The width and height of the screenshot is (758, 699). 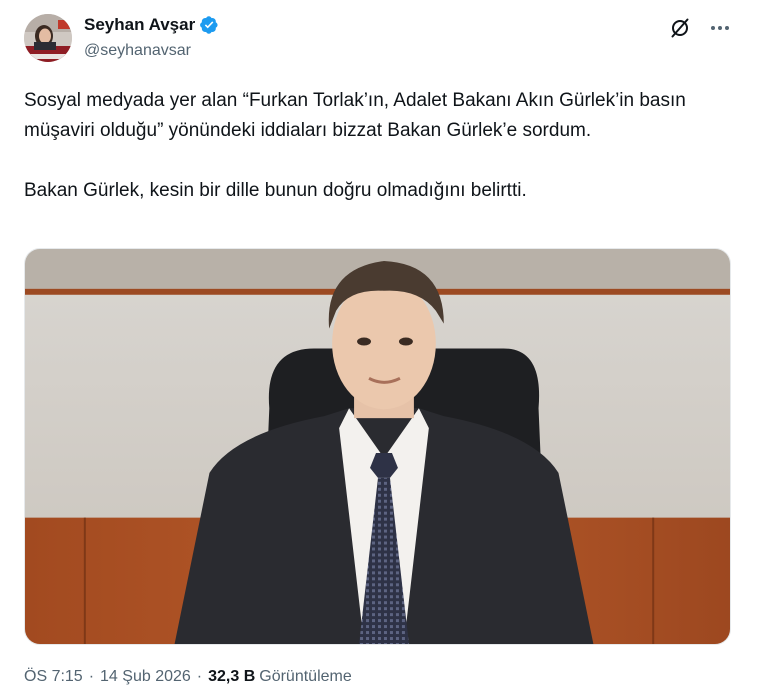 What do you see at coordinates (137, 51) in the screenshot?
I see `author-handle: @seyhanavsar` at bounding box center [137, 51].